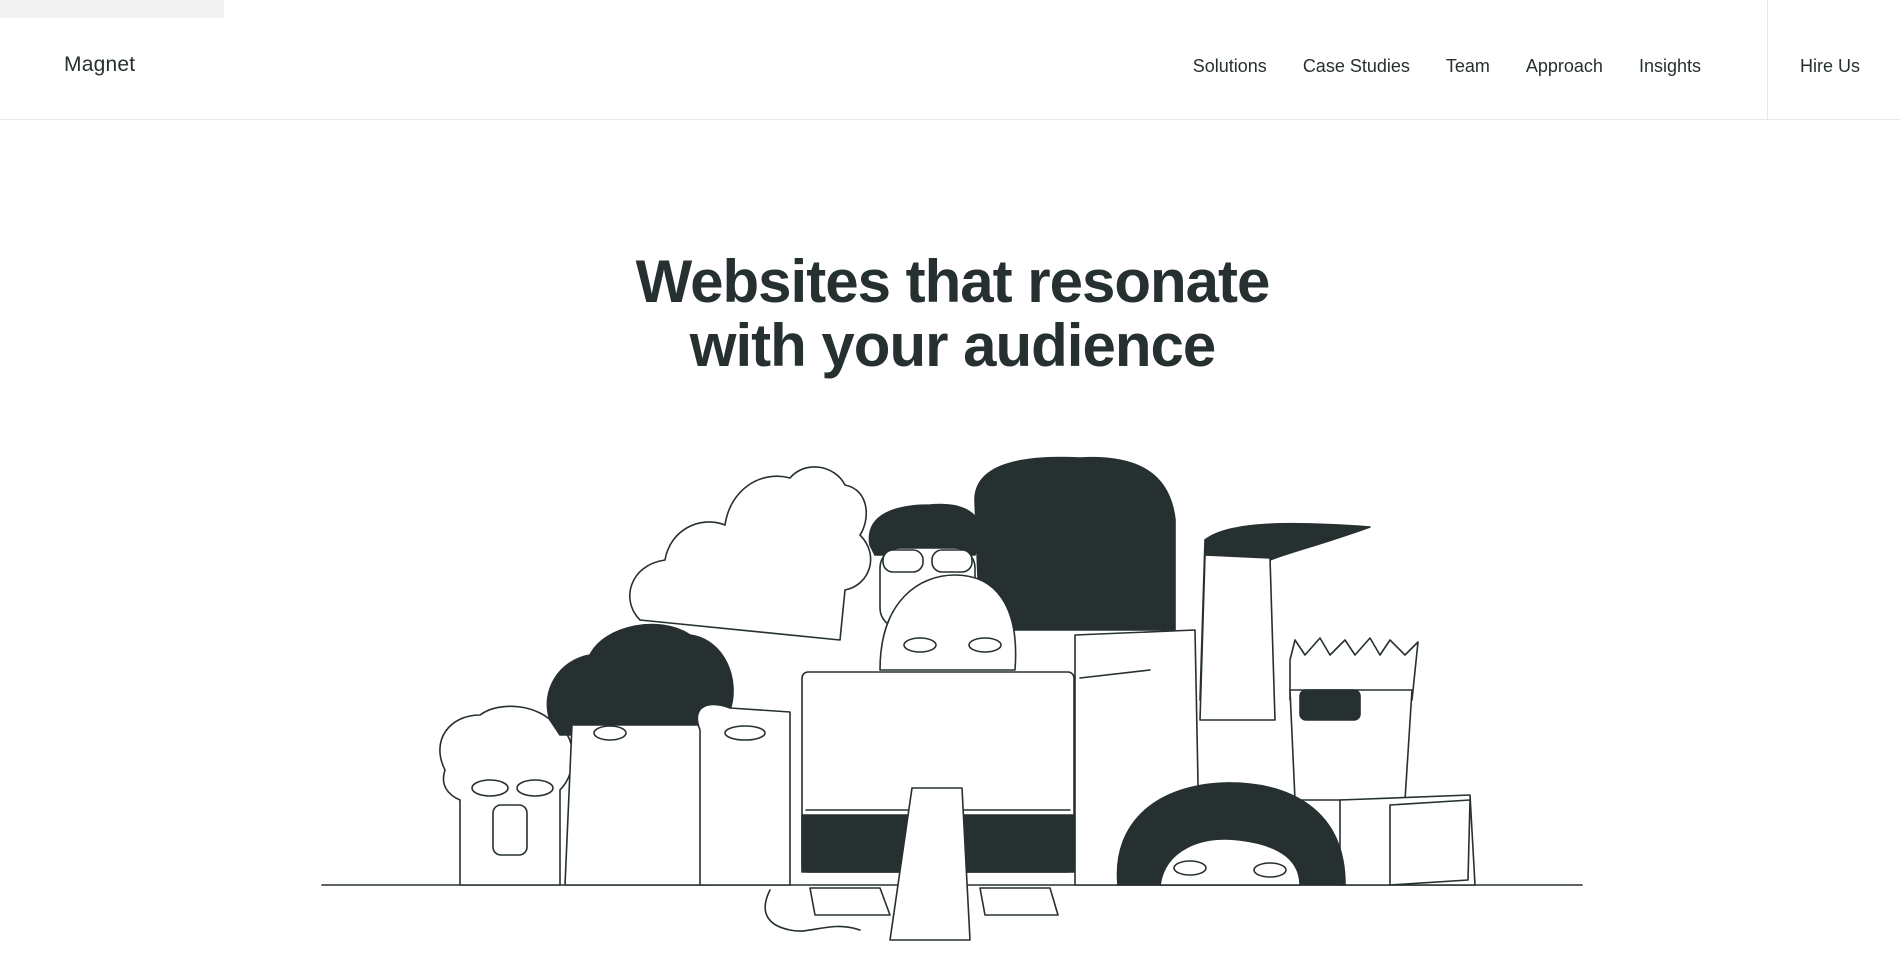 This screenshot has width=1900, height=961. What do you see at coordinates (99, 65) in the screenshot?
I see `logo: Magnet` at bounding box center [99, 65].